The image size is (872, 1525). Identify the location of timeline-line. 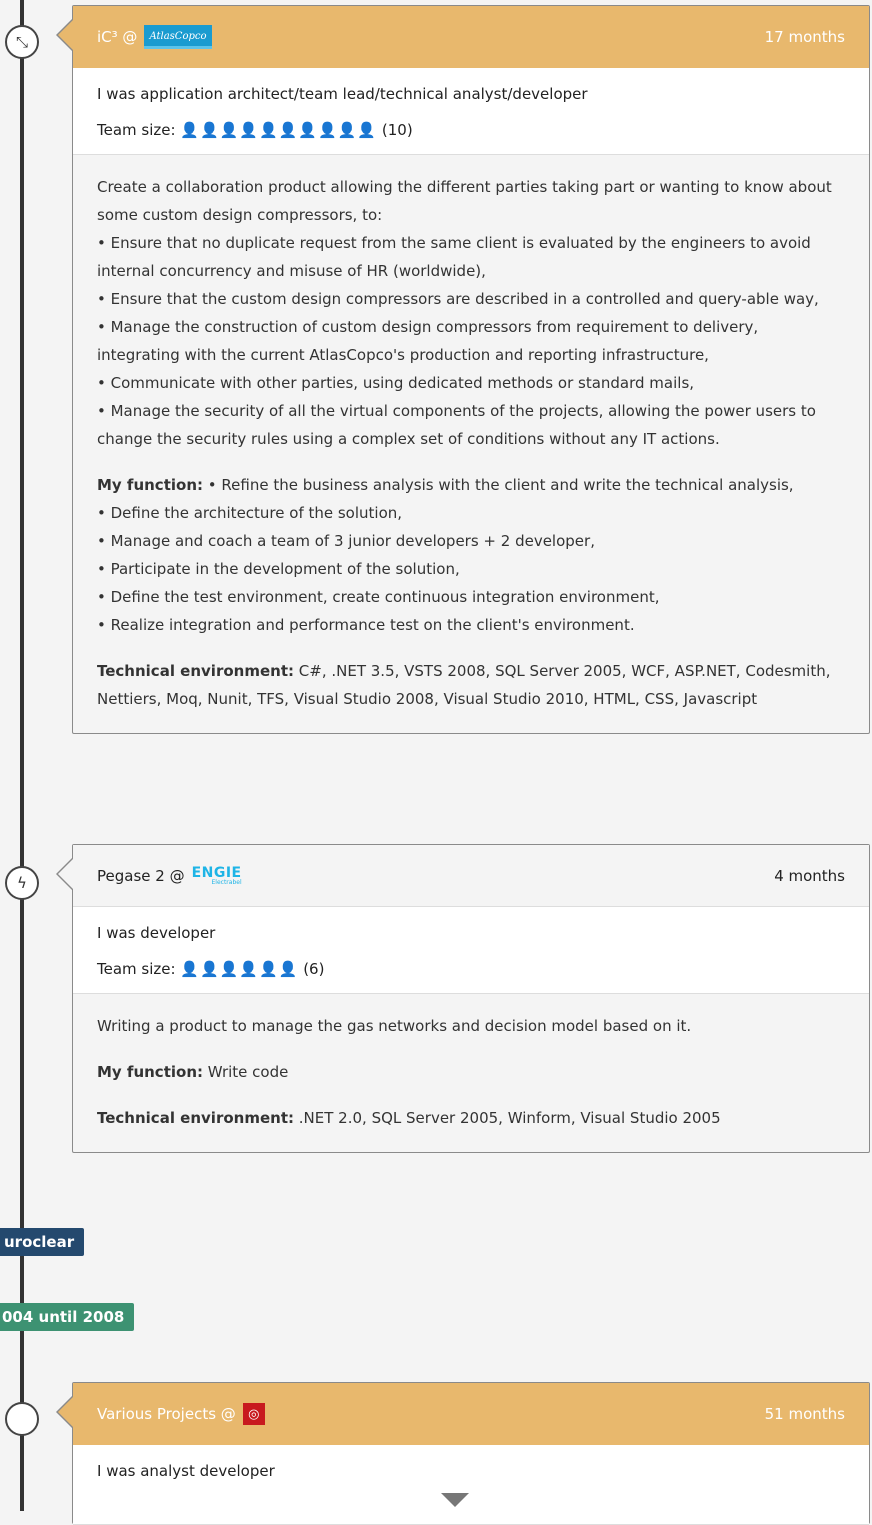
(22, 755).